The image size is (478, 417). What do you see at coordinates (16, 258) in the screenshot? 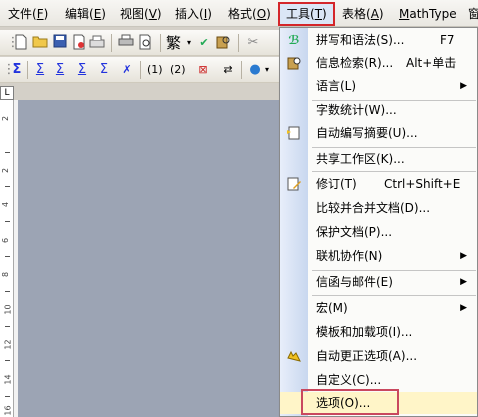
I see `page-edge` at bounding box center [16, 258].